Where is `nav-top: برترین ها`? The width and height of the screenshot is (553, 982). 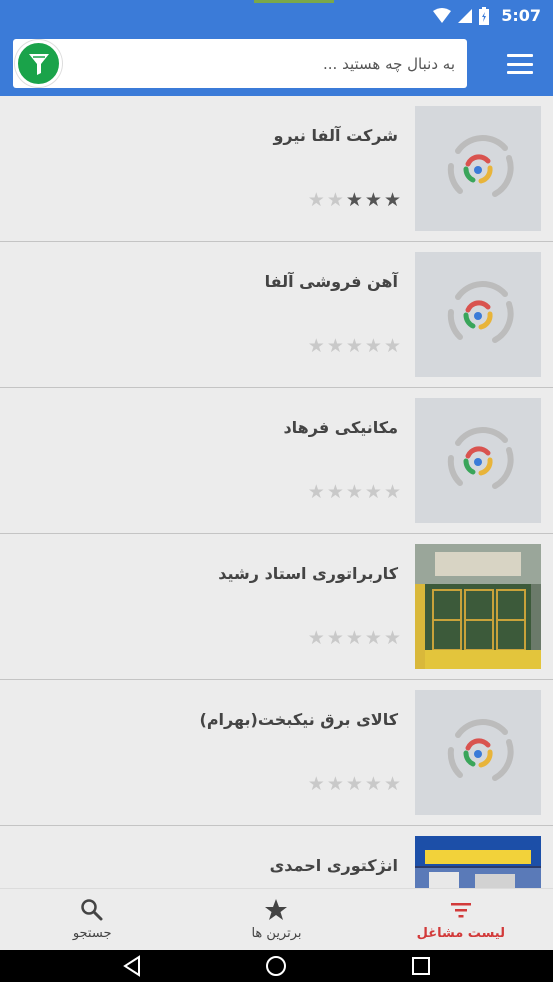 nav-top: برترین ها is located at coordinates (276, 919).